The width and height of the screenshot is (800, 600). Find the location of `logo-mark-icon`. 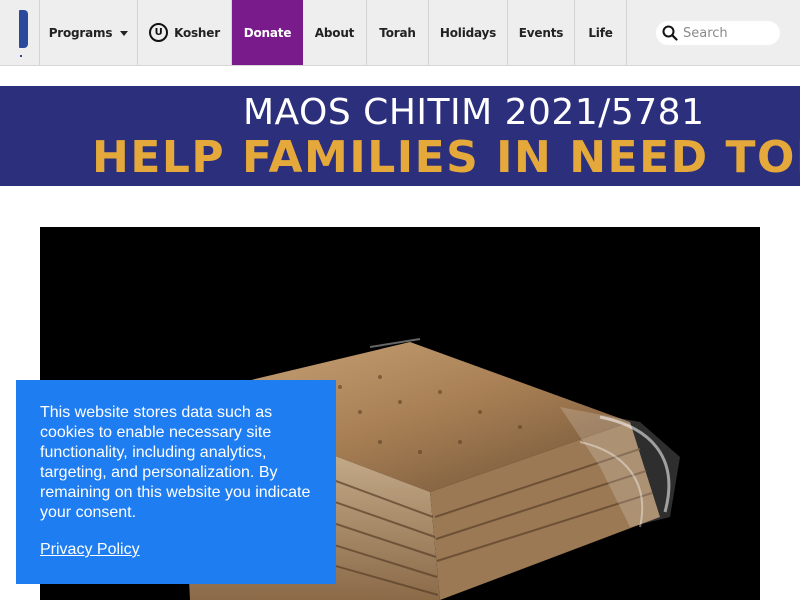

logo-mark-icon is located at coordinates (23, 29).